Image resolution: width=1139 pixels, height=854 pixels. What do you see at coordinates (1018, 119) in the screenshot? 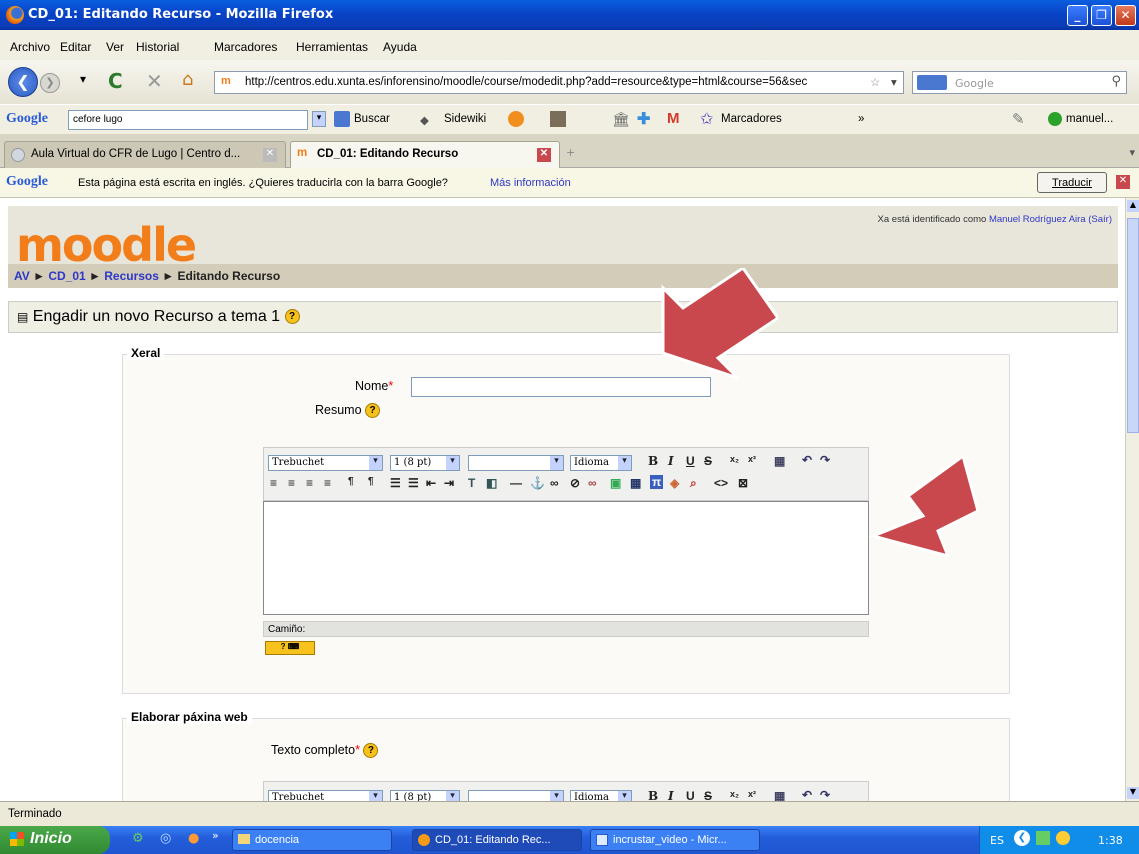
I see `wrench-icon: ✎` at bounding box center [1018, 119].